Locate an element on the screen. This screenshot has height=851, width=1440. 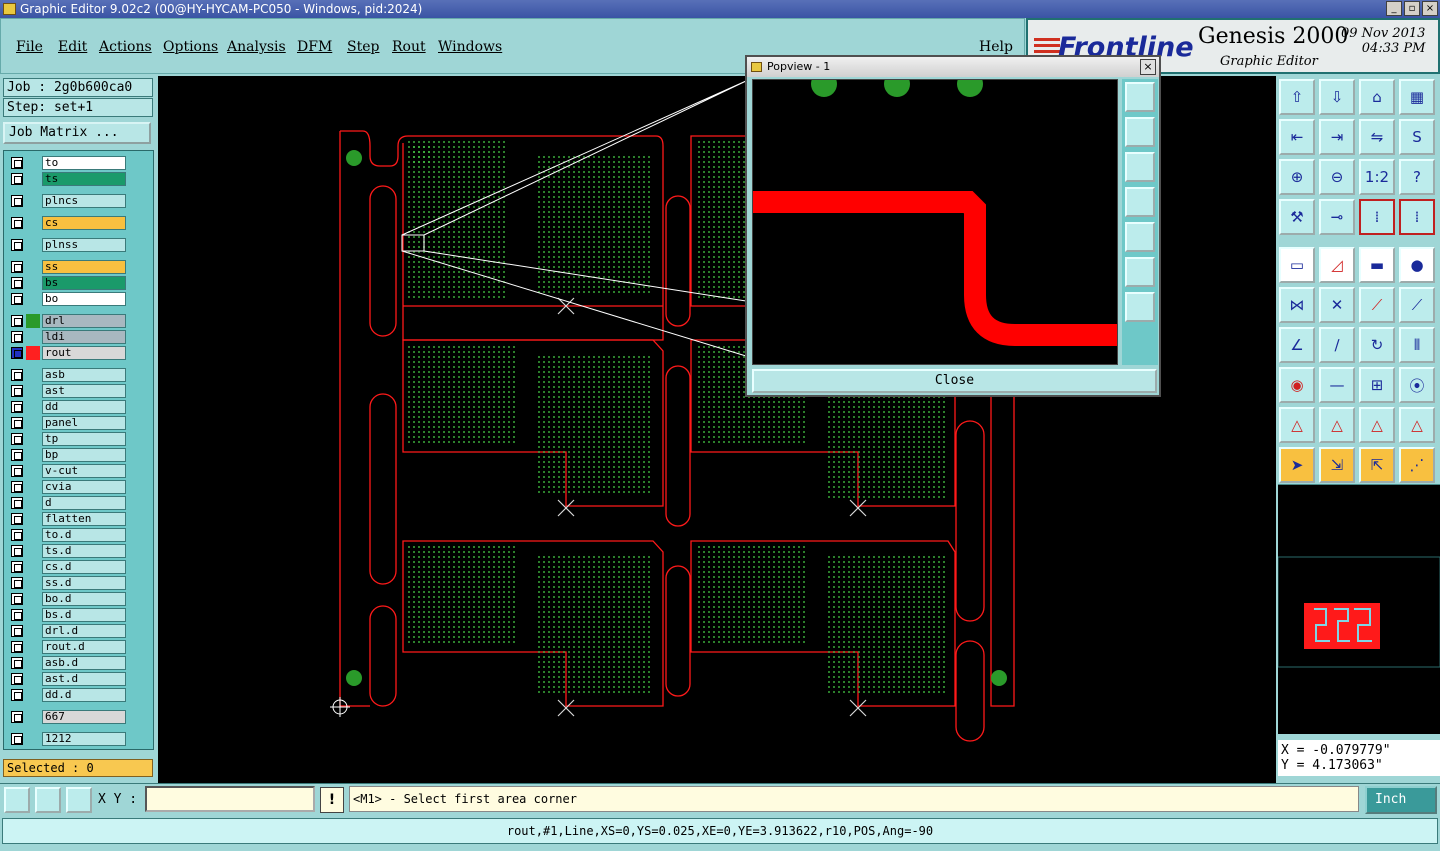
layer-row-ss-d: ss.d is located at coordinates (66, 583).